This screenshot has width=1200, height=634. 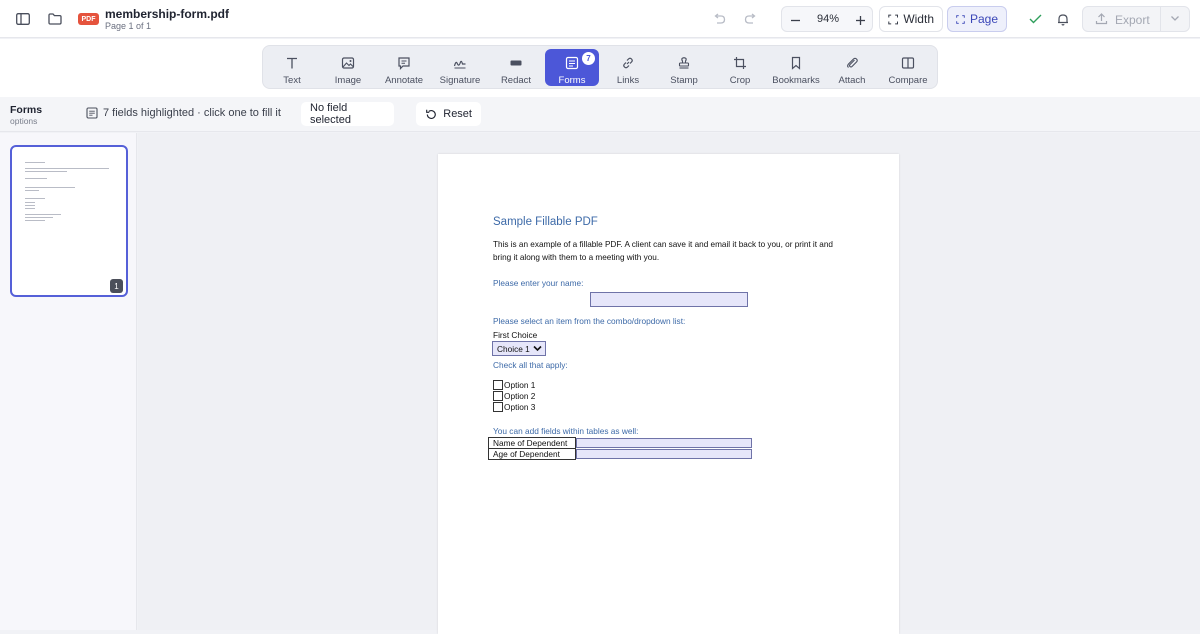 I want to click on dependent-name-field, so click(x=664, y=443).